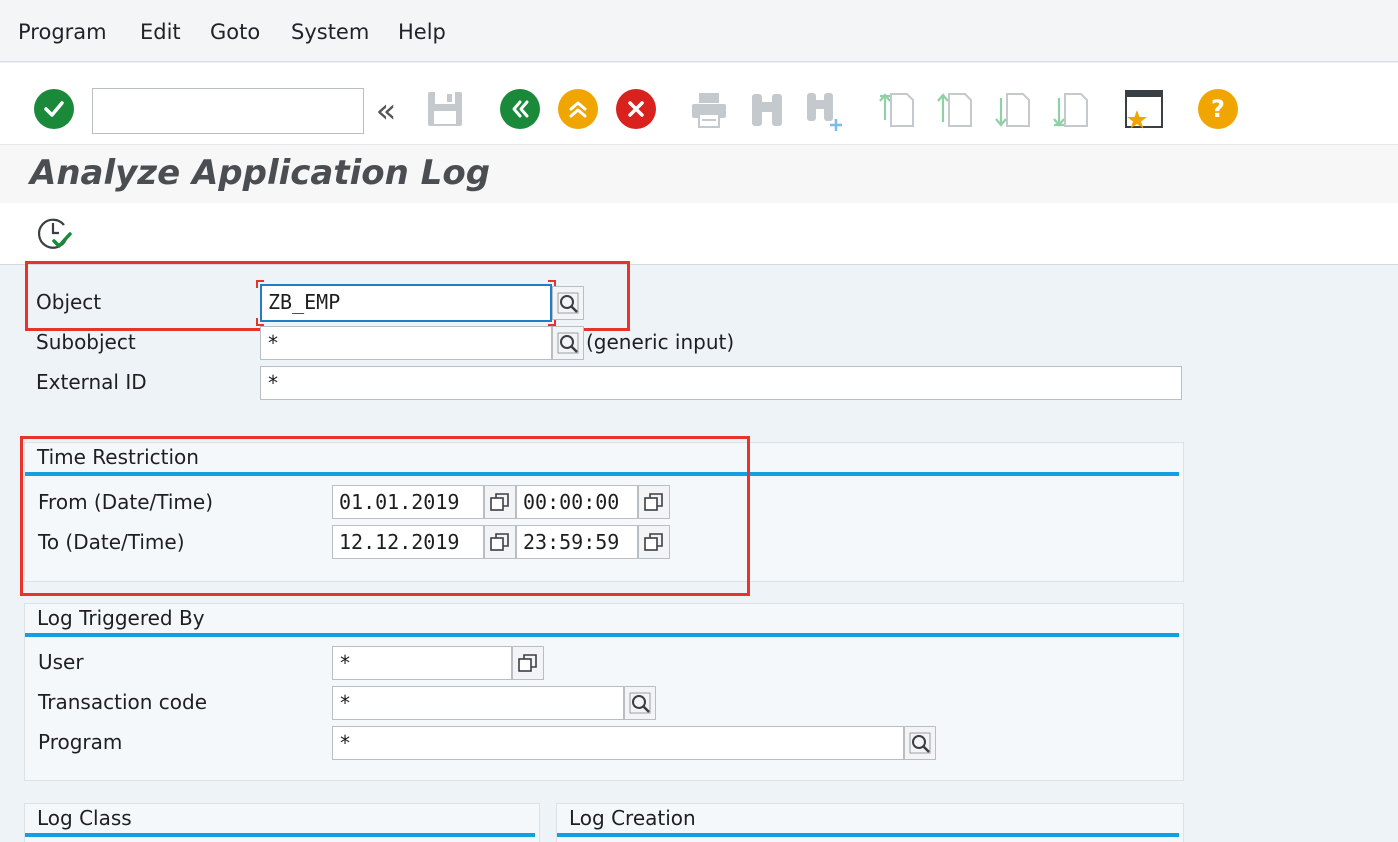 This screenshot has height=842, width=1398. I want to click on previous-page-icon, so click(955, 110).